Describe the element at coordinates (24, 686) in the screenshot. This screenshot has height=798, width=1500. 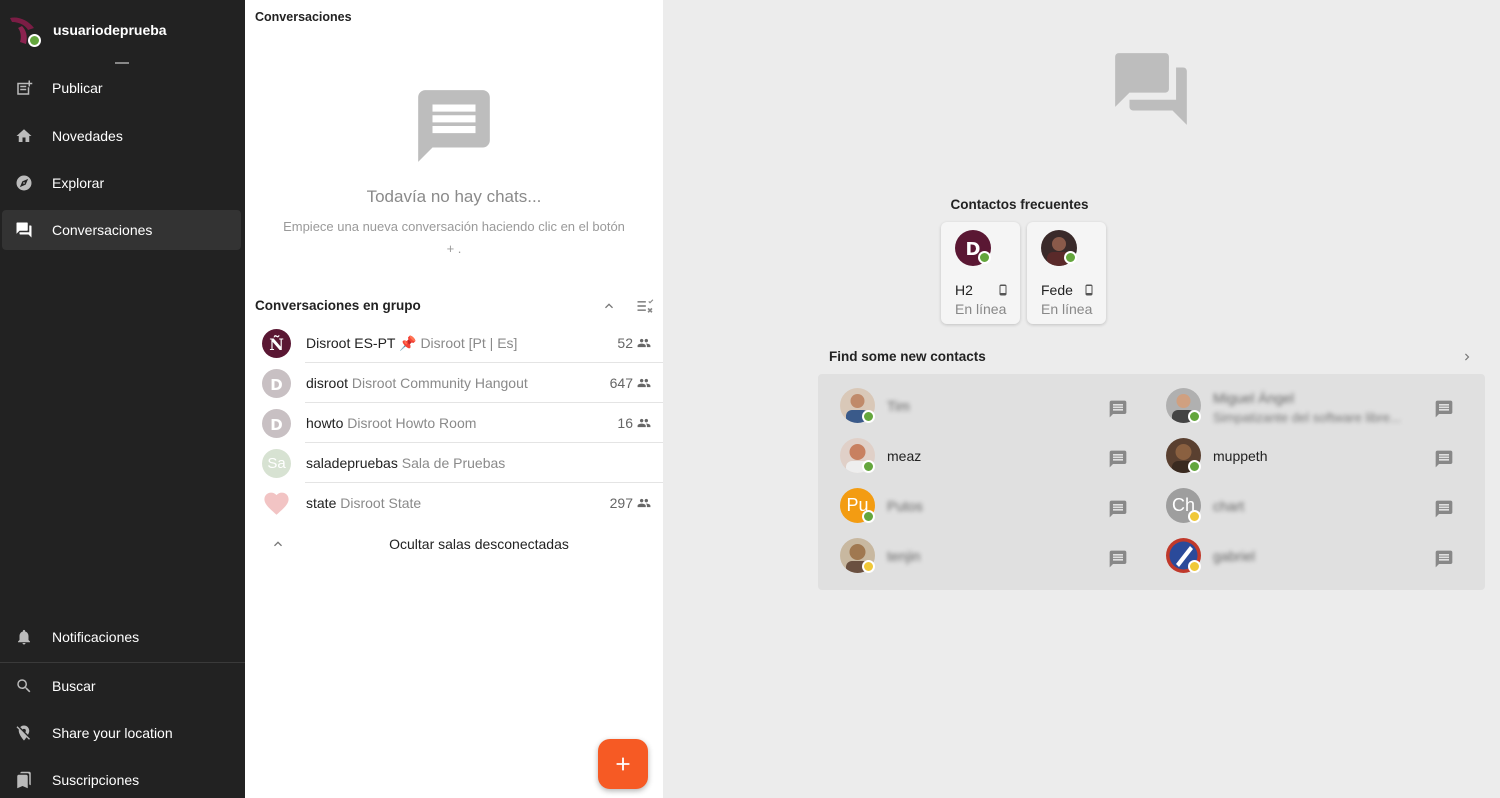
I see `search-icon` at that location.